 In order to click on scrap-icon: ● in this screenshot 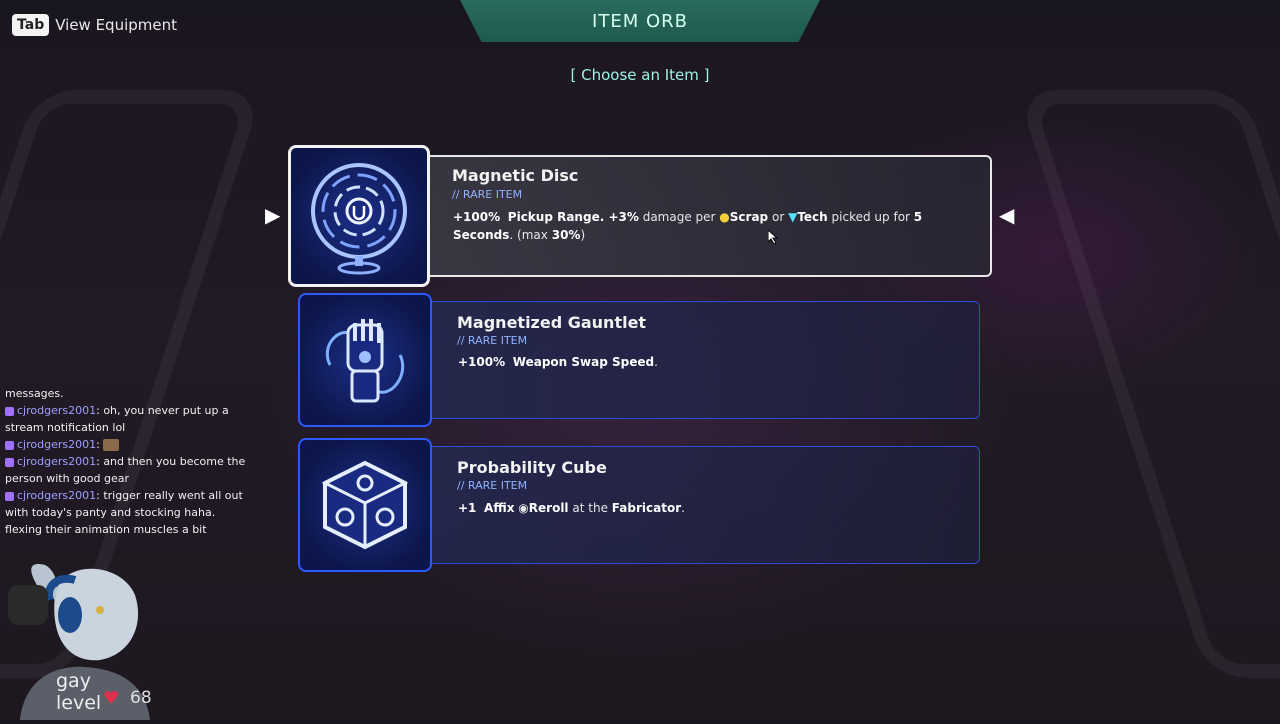, I will do `click(724, 217)`.